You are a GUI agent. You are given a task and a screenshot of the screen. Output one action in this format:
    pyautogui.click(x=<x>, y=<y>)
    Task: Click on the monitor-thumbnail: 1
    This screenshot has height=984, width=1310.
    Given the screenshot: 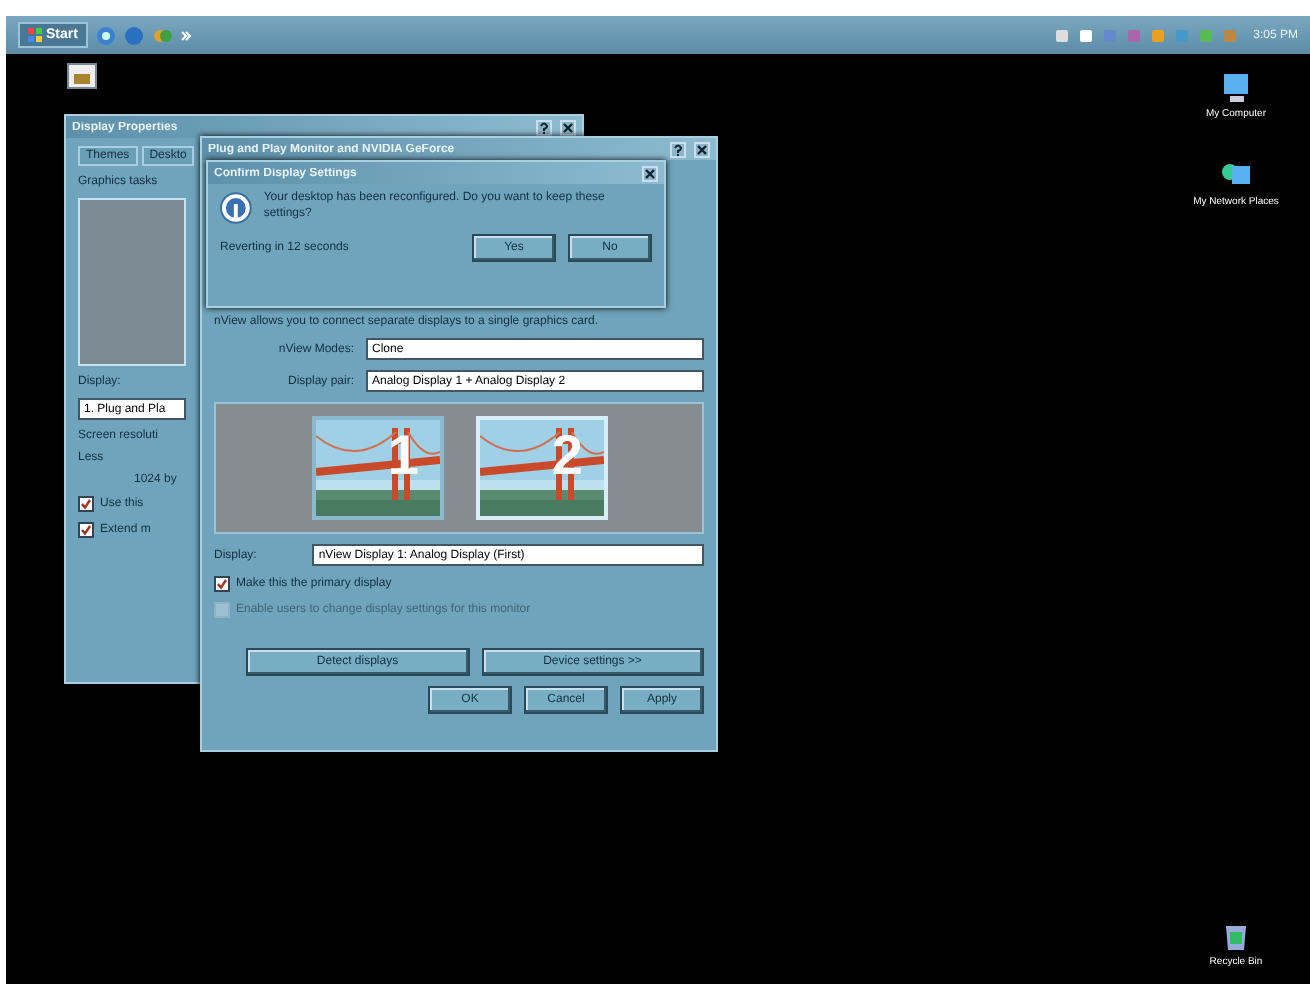 What is the action you would take?
    pyautogui.click(x=377, y=468)
    